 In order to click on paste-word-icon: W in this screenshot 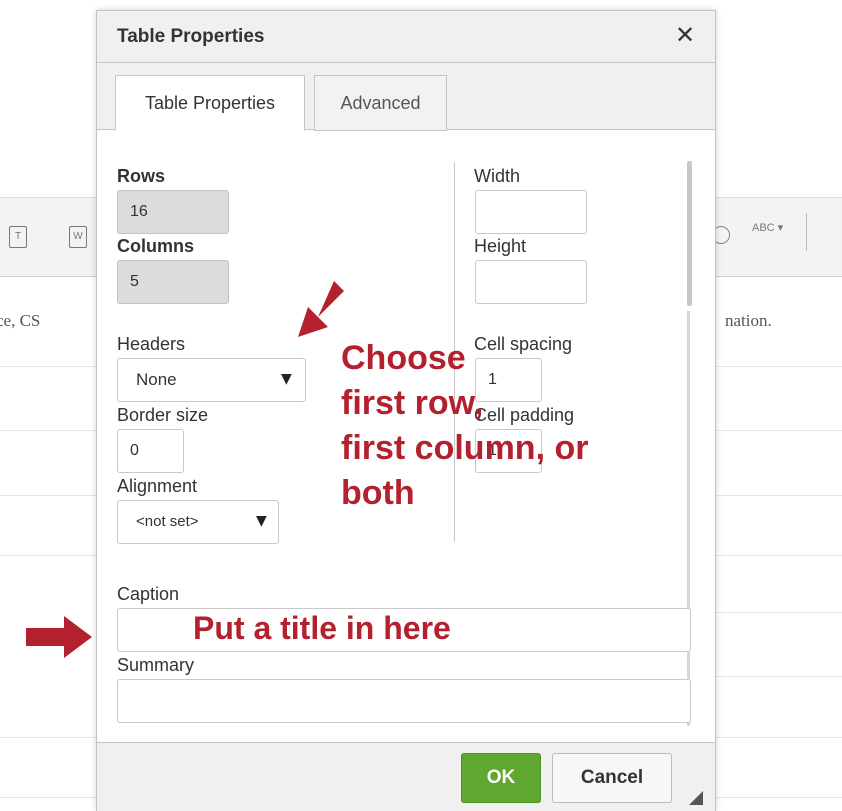, I will do `click(78, 237)`.